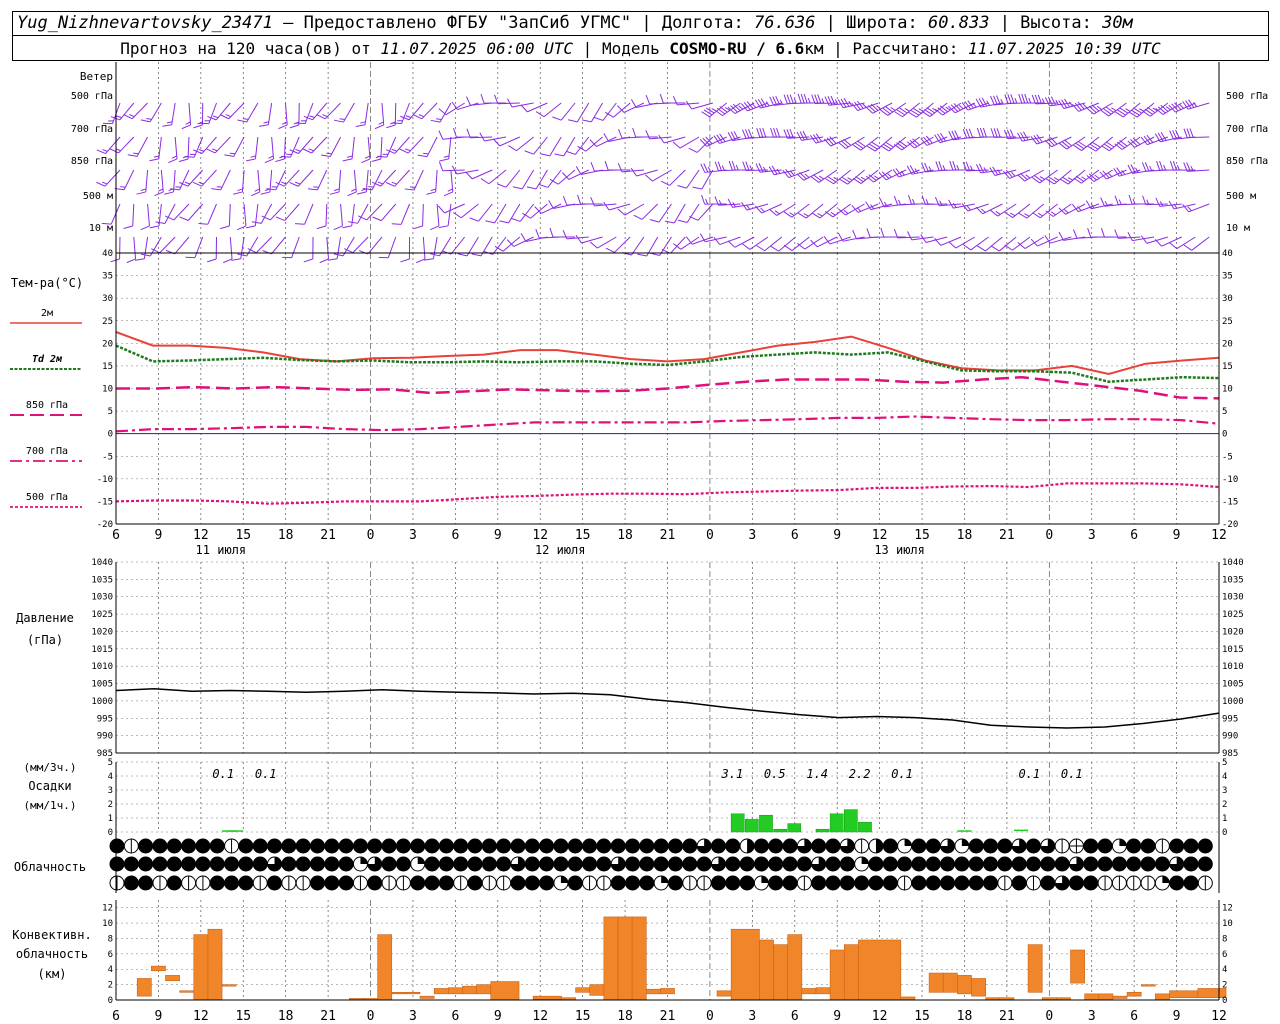  I want to click on time-tick: 15, so click(922, 535).